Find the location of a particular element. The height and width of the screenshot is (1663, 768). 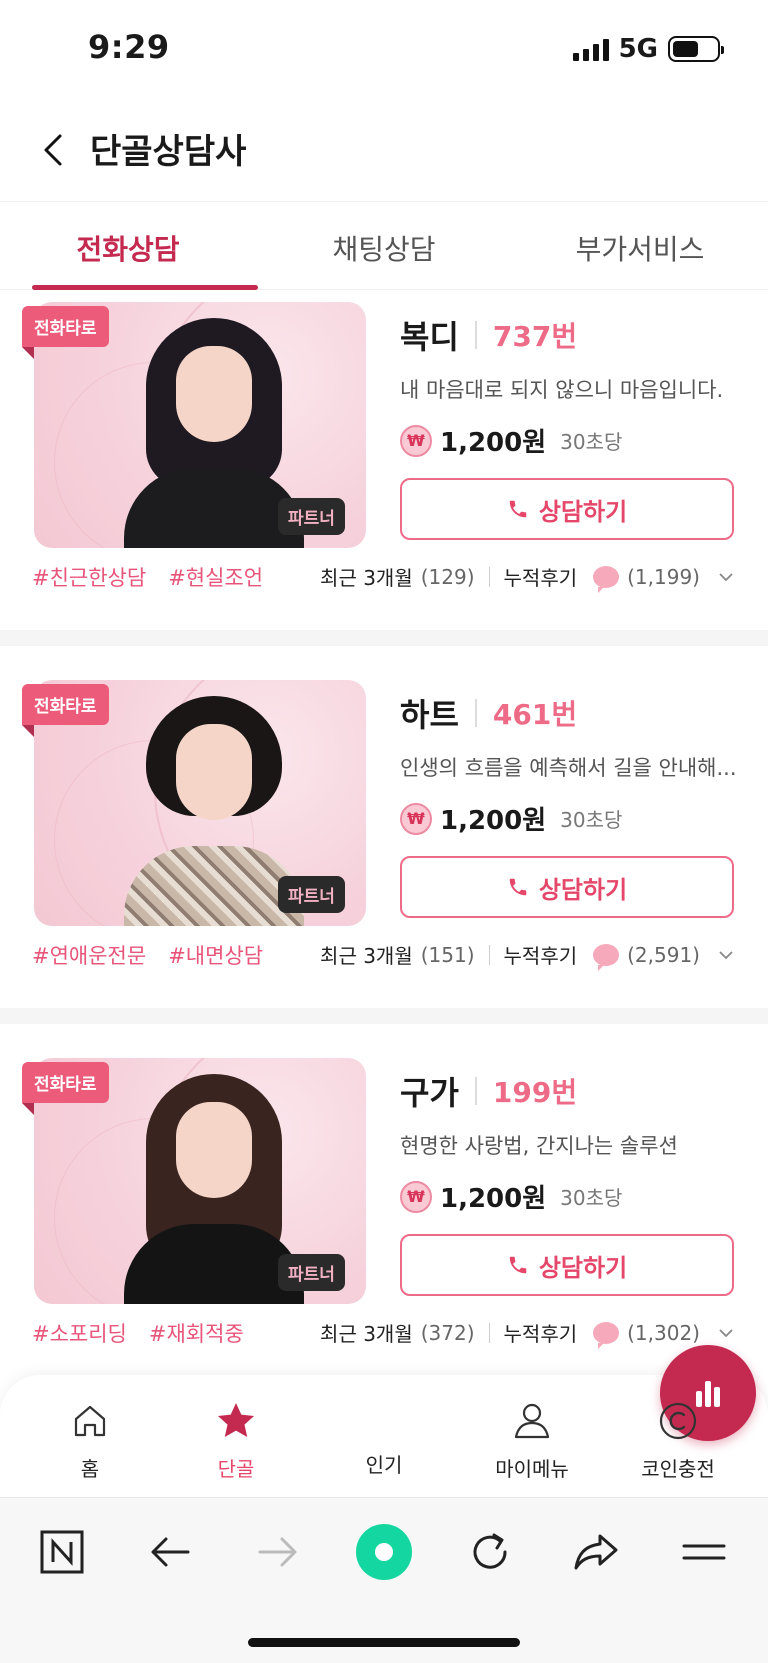

tab-extra-services: 부가서비스 is located at coordinates (640, 245).